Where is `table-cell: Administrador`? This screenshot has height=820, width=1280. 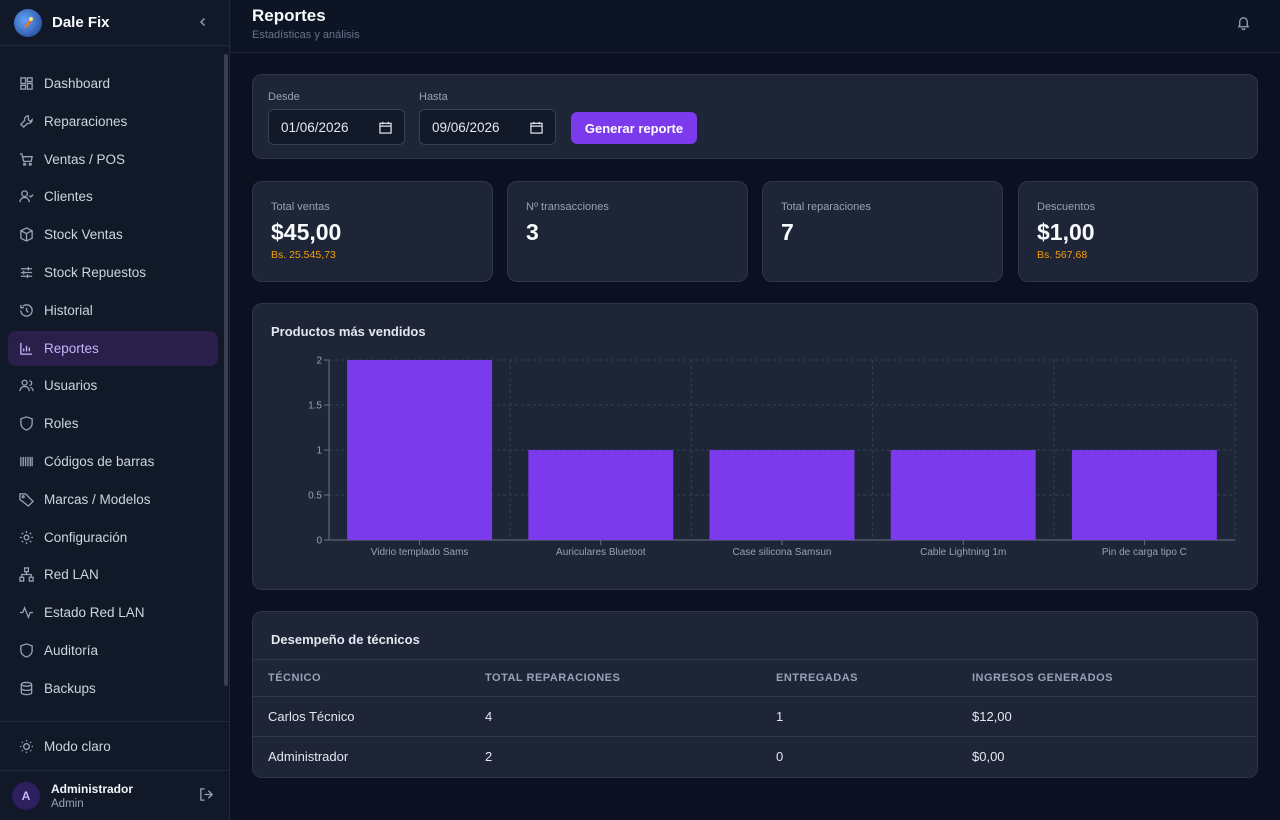 table-cell: Administrador is located at coordinates (308, 757).